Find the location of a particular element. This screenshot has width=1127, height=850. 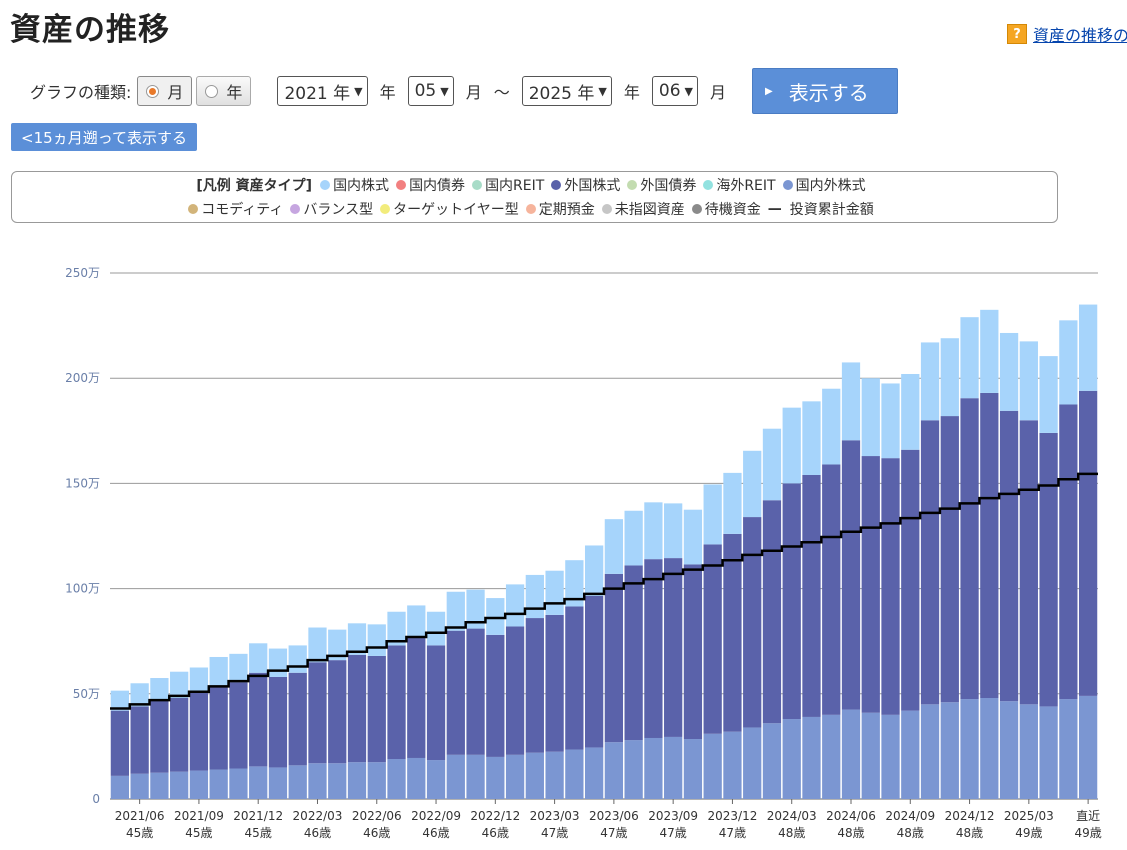

x-tick-date-label: 2024/12 is located at coordinates (970, 816).